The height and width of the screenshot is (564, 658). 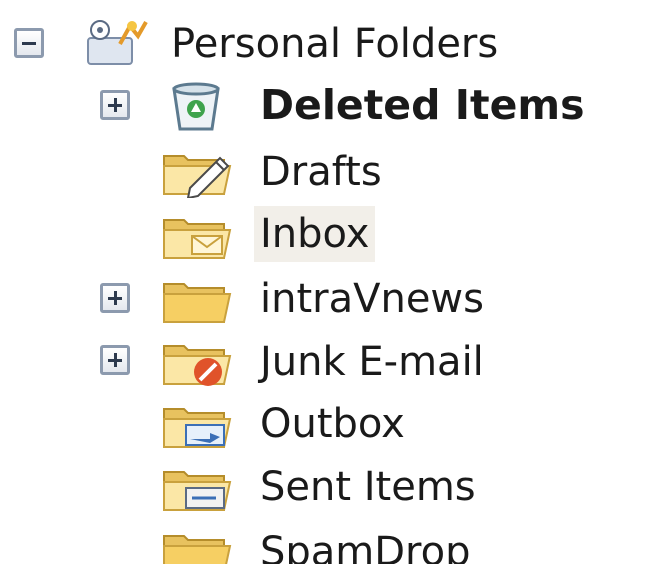 I want to click on recycle-bin-icon, so click(x=197, y=105).